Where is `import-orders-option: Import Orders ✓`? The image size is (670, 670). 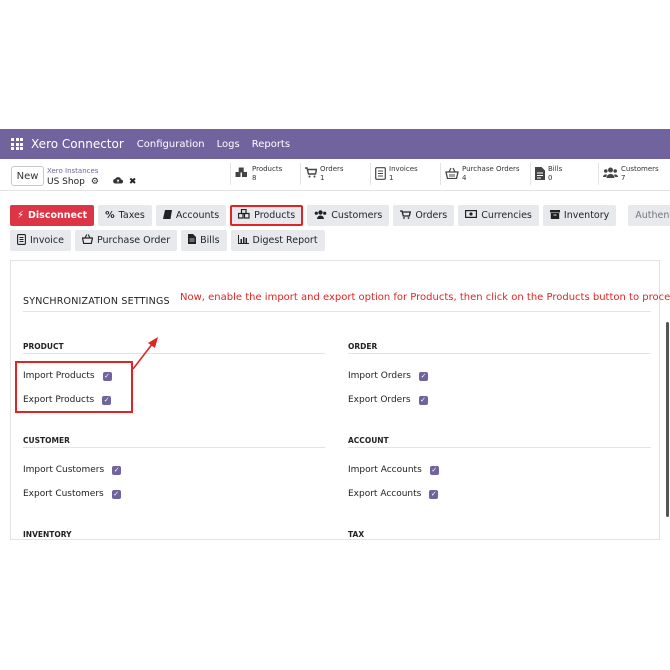
import-orders-option: Import Orders ✓ is located at coordinates (388, 376).